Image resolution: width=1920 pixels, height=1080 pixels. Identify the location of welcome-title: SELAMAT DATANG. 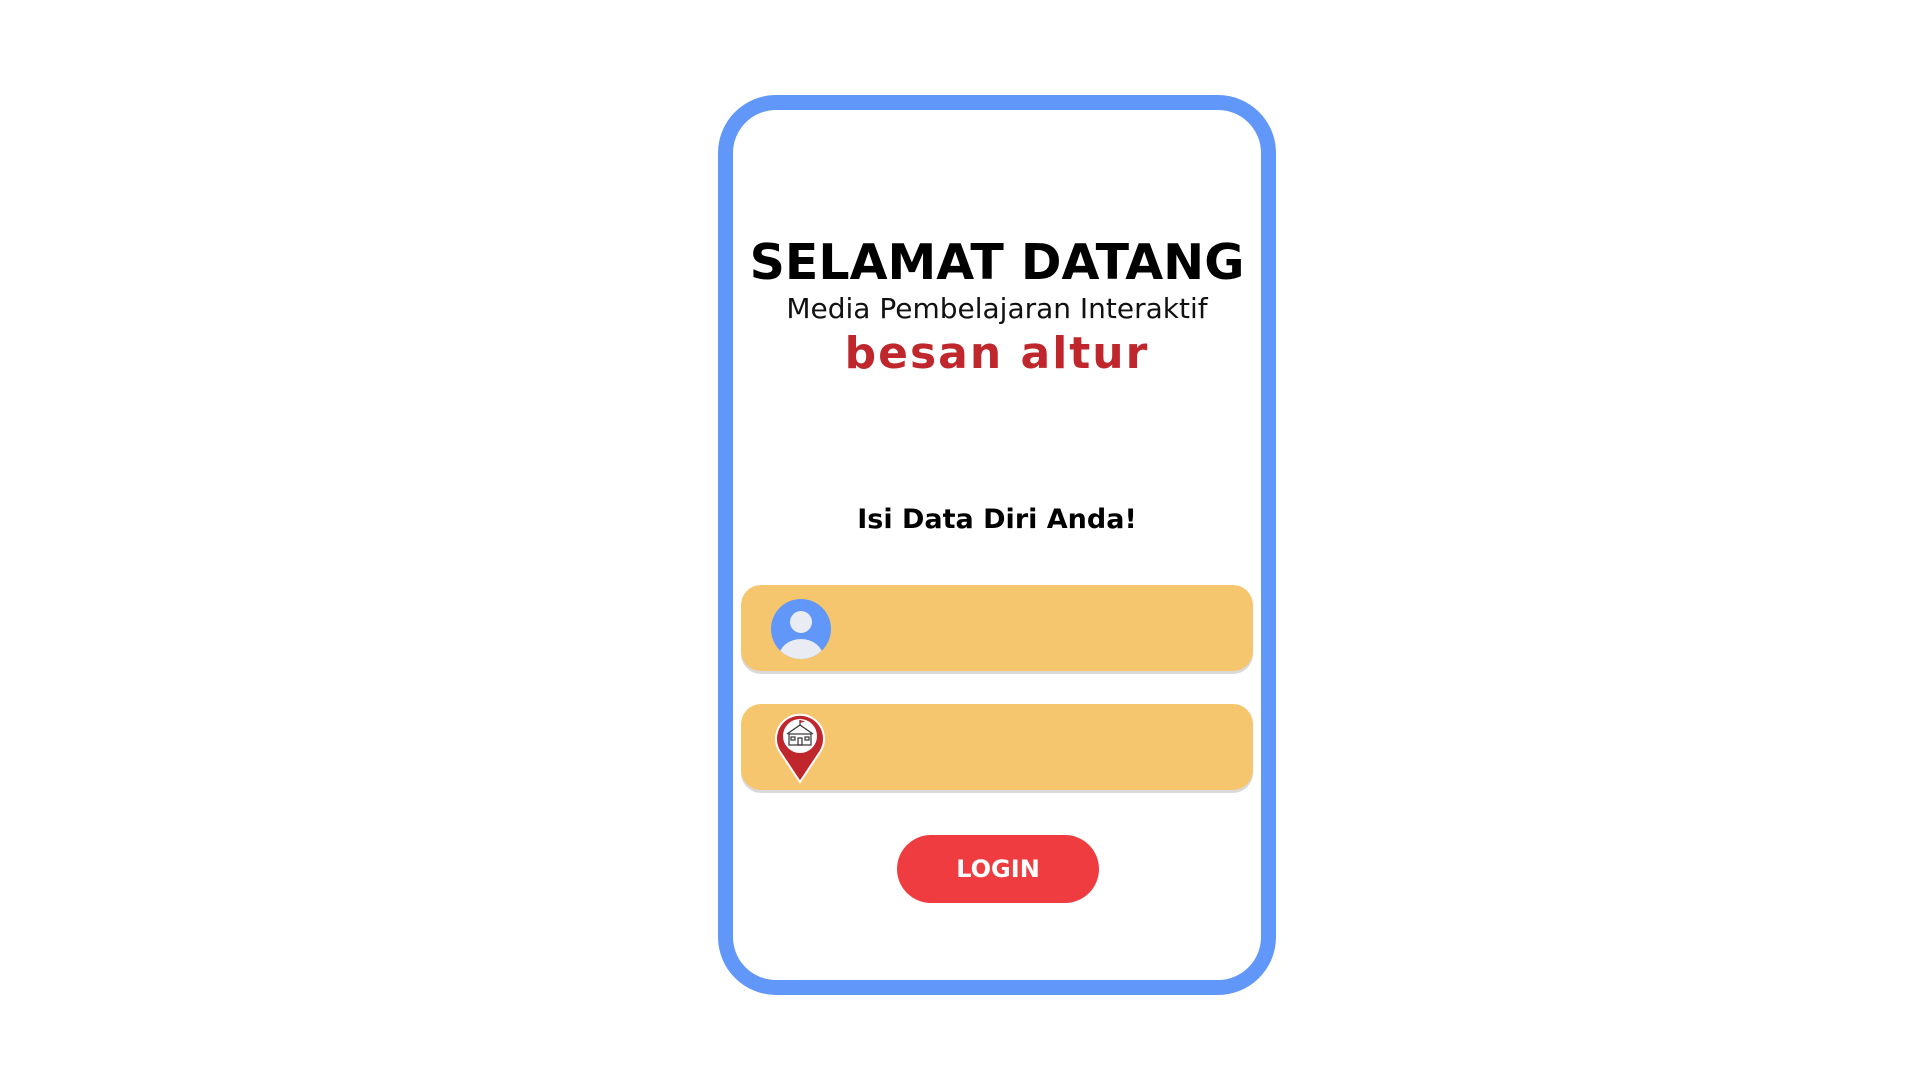
(997, 262).